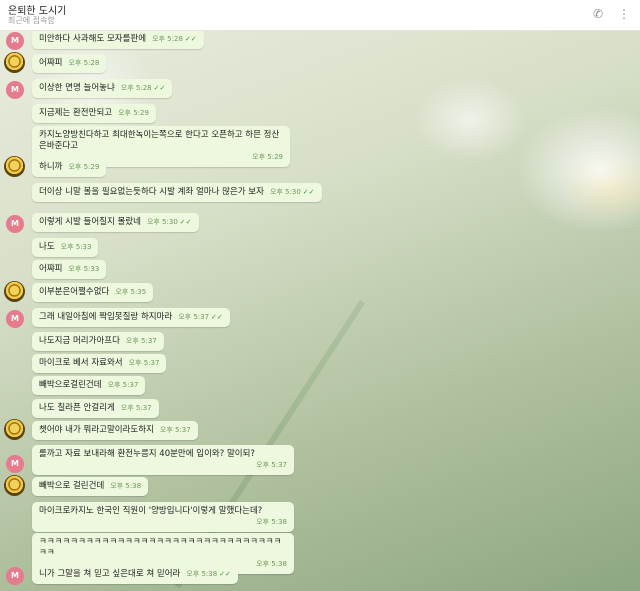  I want to click on message-text: 챗어야 내가 뭐라고말이라도하지, so click(96, 430).